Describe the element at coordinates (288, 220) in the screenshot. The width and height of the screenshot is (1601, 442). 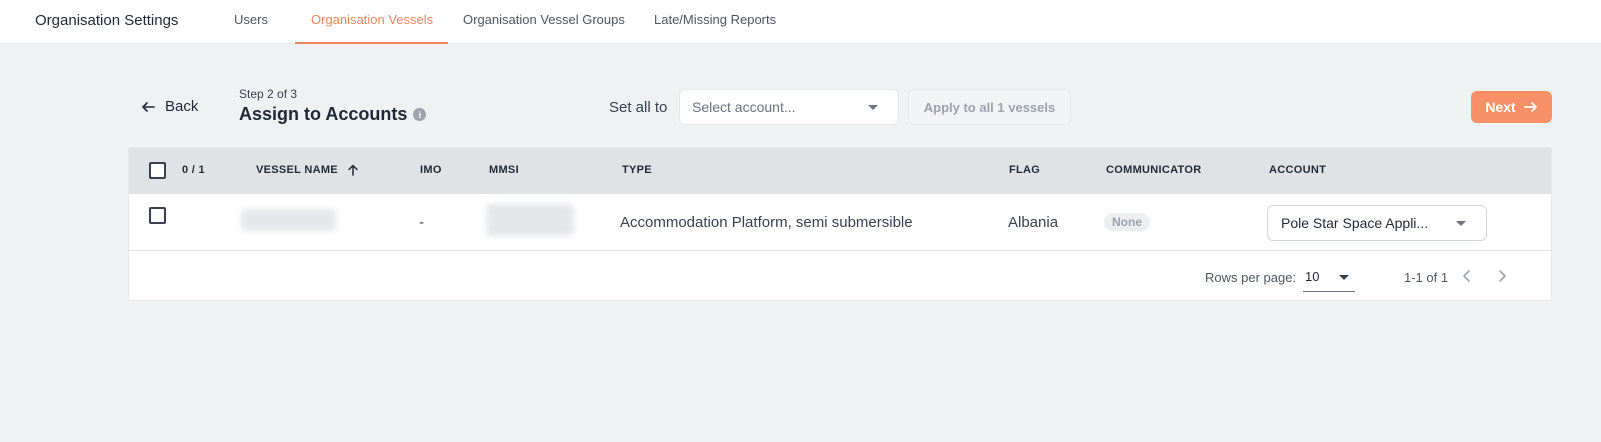
I see `redacted-vessel-name` at that location.